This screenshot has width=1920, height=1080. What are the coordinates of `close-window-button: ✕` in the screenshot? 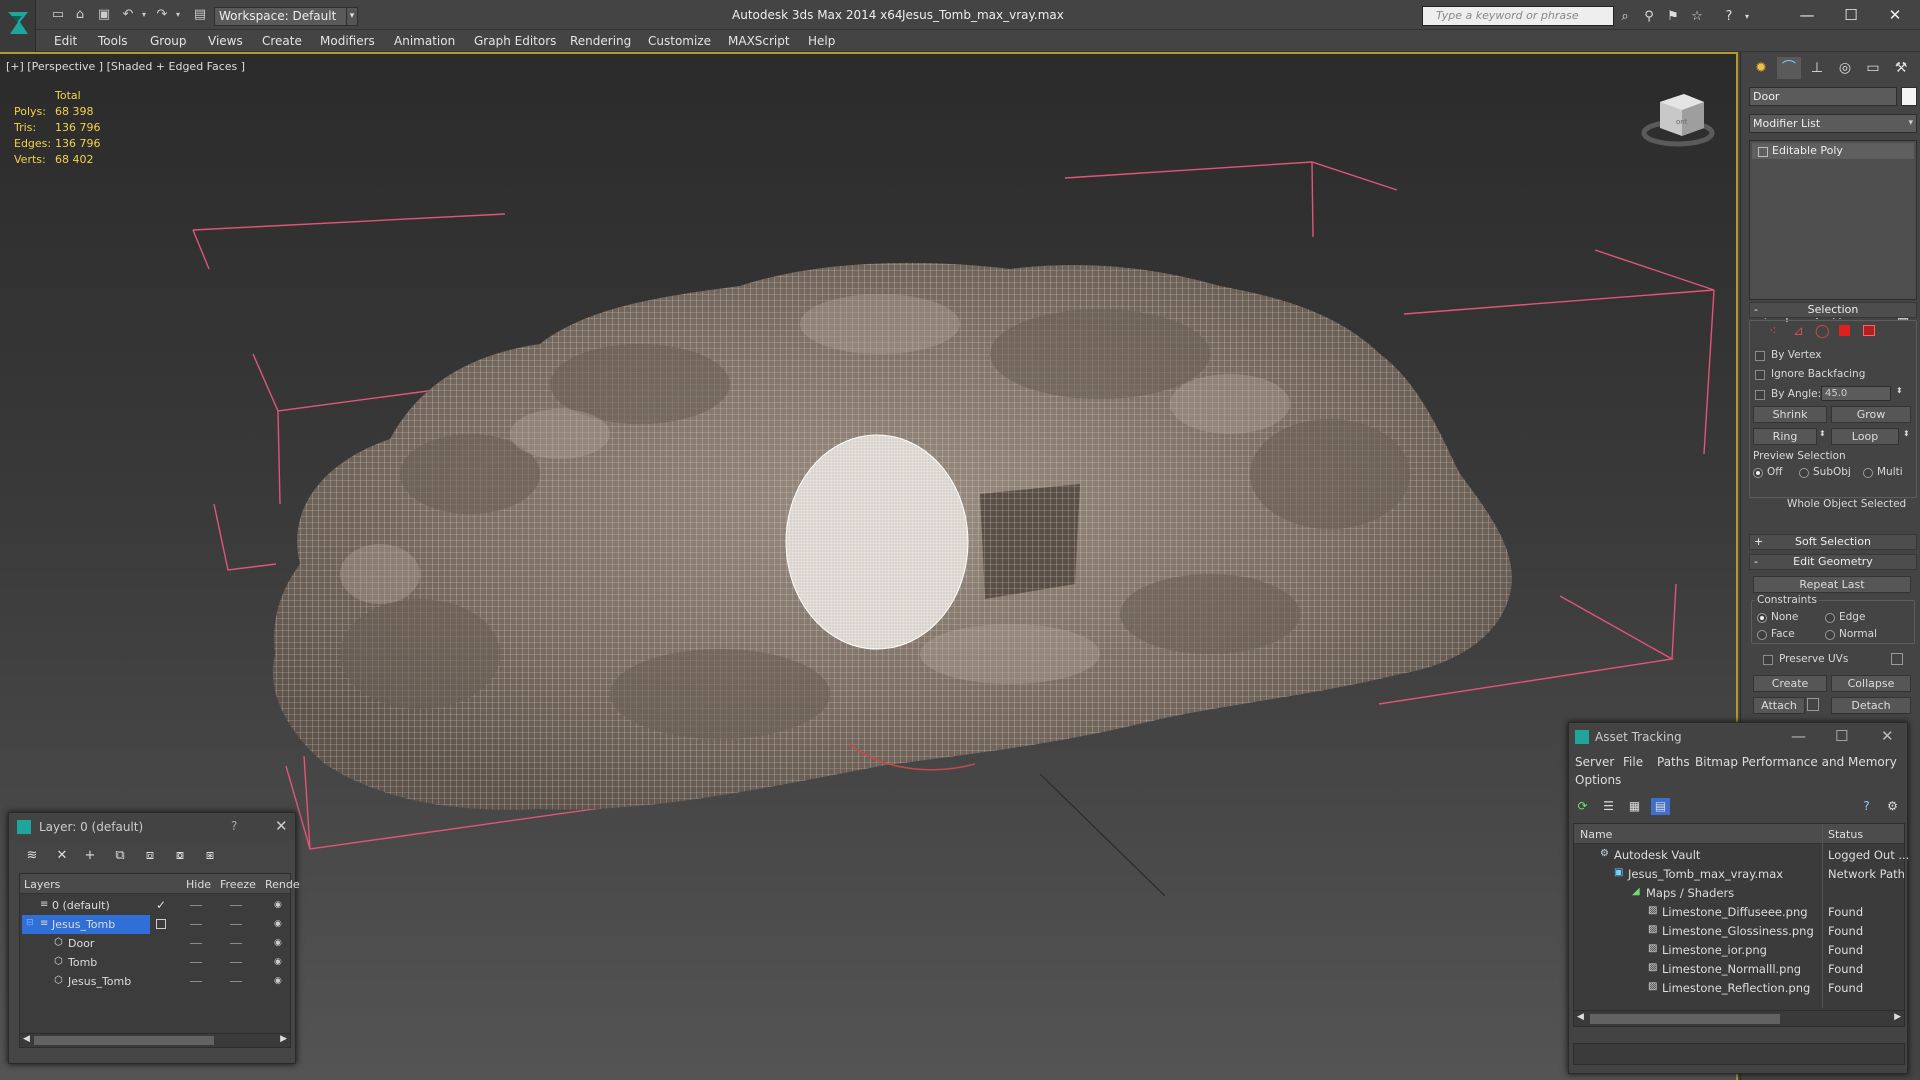 It's located at (1895, 15).